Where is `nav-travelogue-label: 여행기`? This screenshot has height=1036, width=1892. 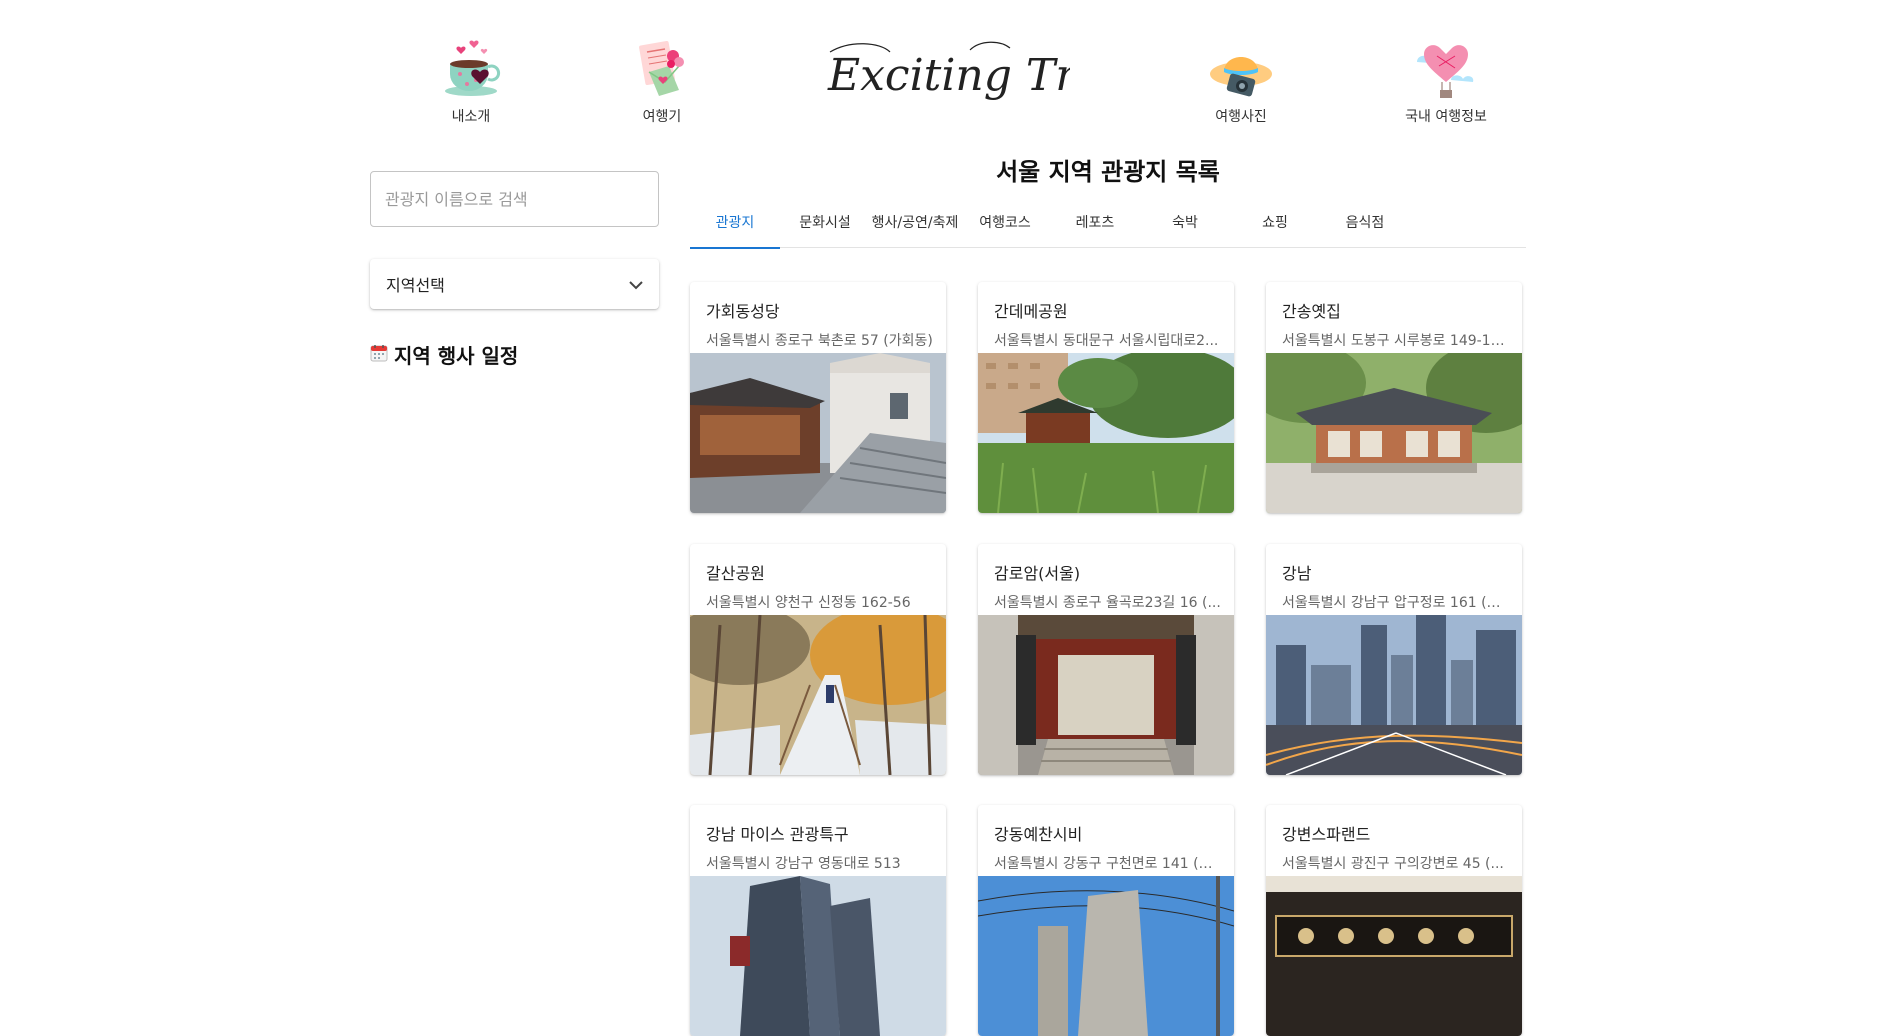 nav-travelogue-label: 여행기 is located at coordinates (662, 117).